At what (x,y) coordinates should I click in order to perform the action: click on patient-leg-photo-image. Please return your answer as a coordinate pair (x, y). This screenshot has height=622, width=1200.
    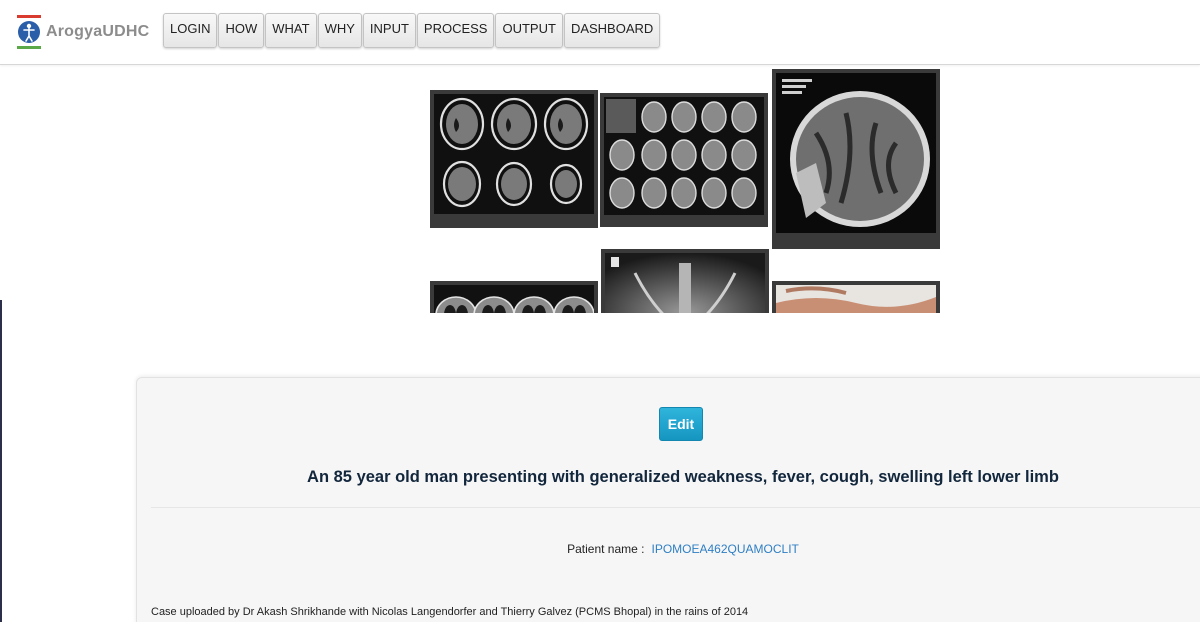
    Looking at the image, I should click on (856, 299).